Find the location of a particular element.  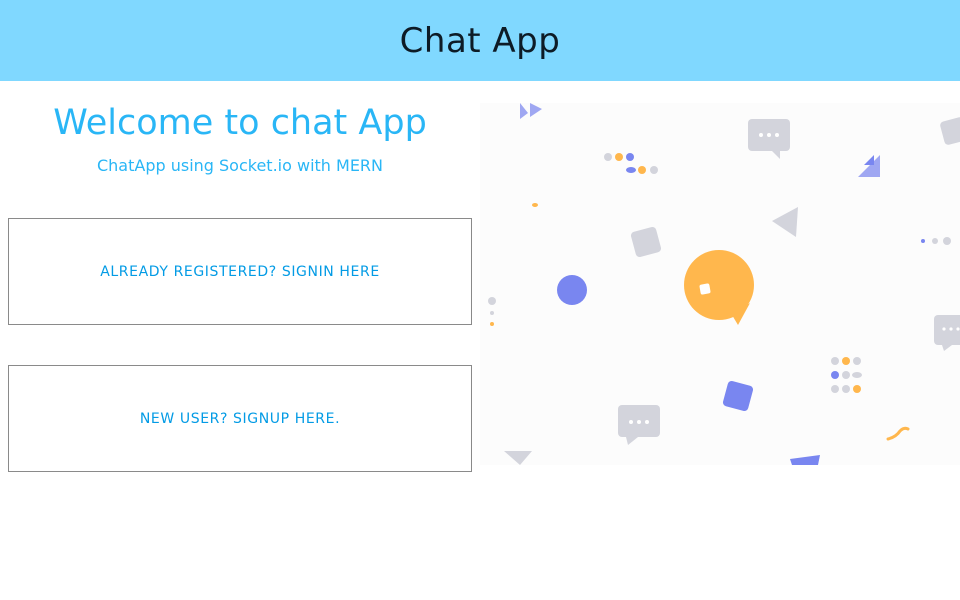

signup-button-label: NEW USER? SIGNUP HERE. is located at coordinates (240, 418).